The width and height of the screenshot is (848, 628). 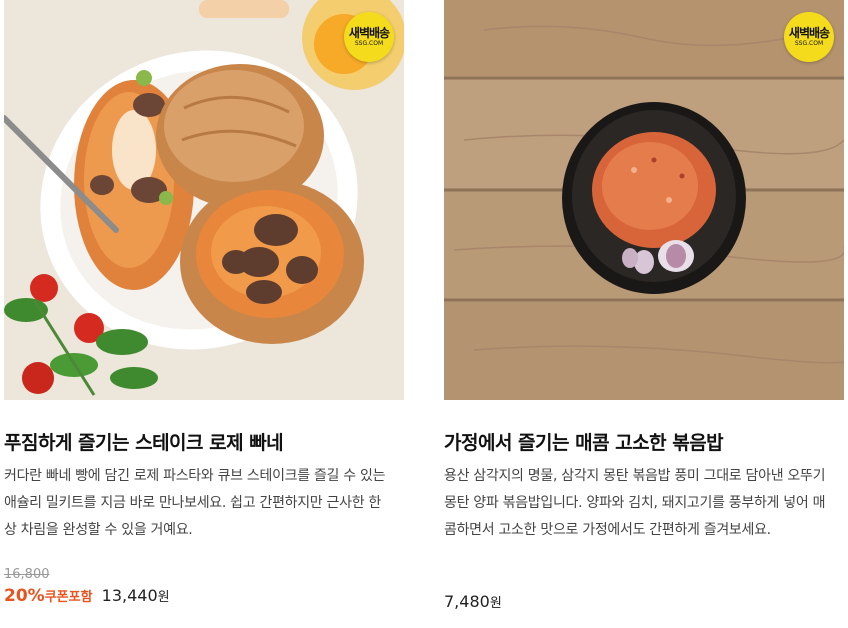 I want to click on price-row: 20%쿠폰포함 13,440원, so click(x=87, y=596).